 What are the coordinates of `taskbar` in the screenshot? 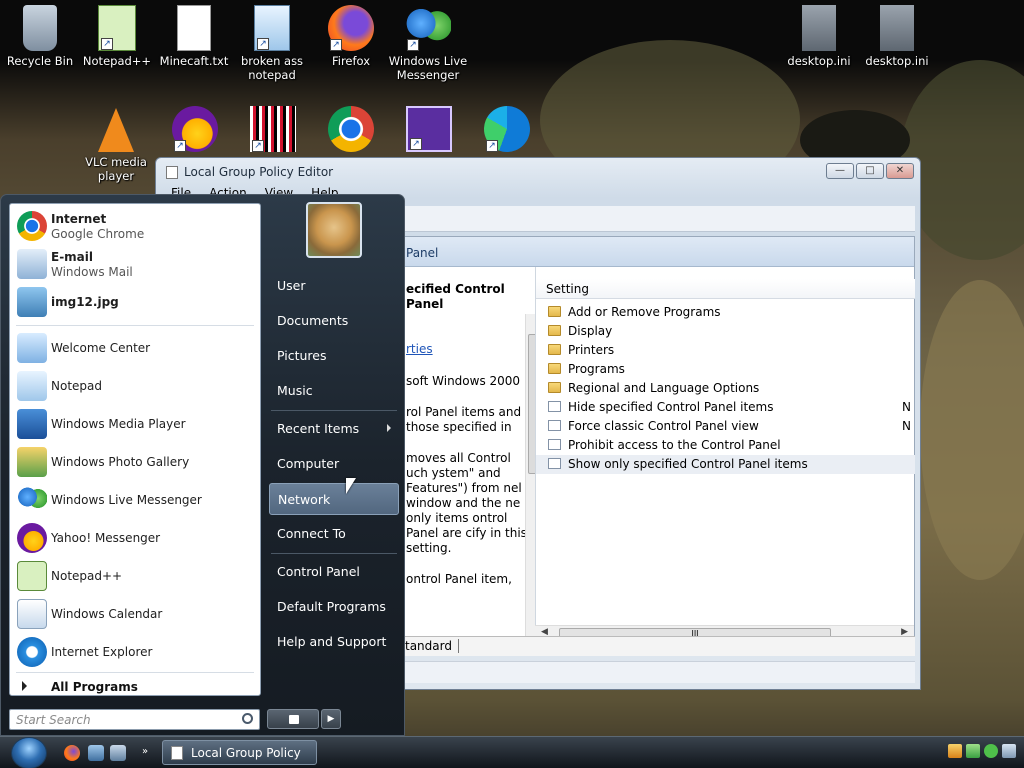 It's located at (512, 752).